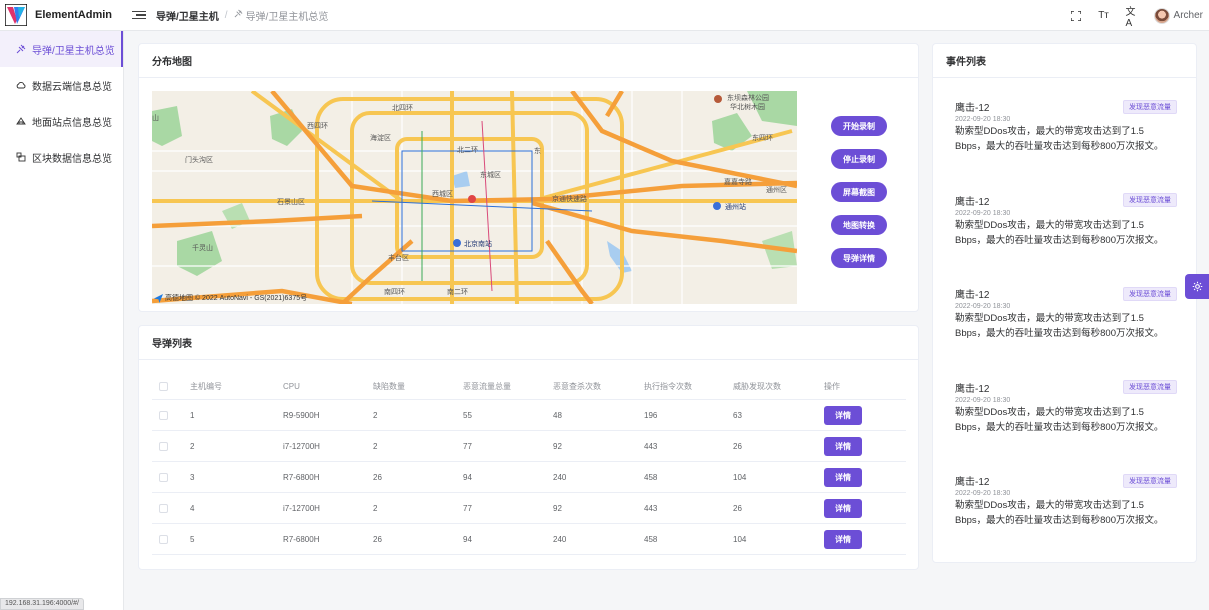 The height and width of the screenshot is (610, 1209). Describe the element at coordinates (192, 446) in the screenshot. I see `host-id: 2` at that location.